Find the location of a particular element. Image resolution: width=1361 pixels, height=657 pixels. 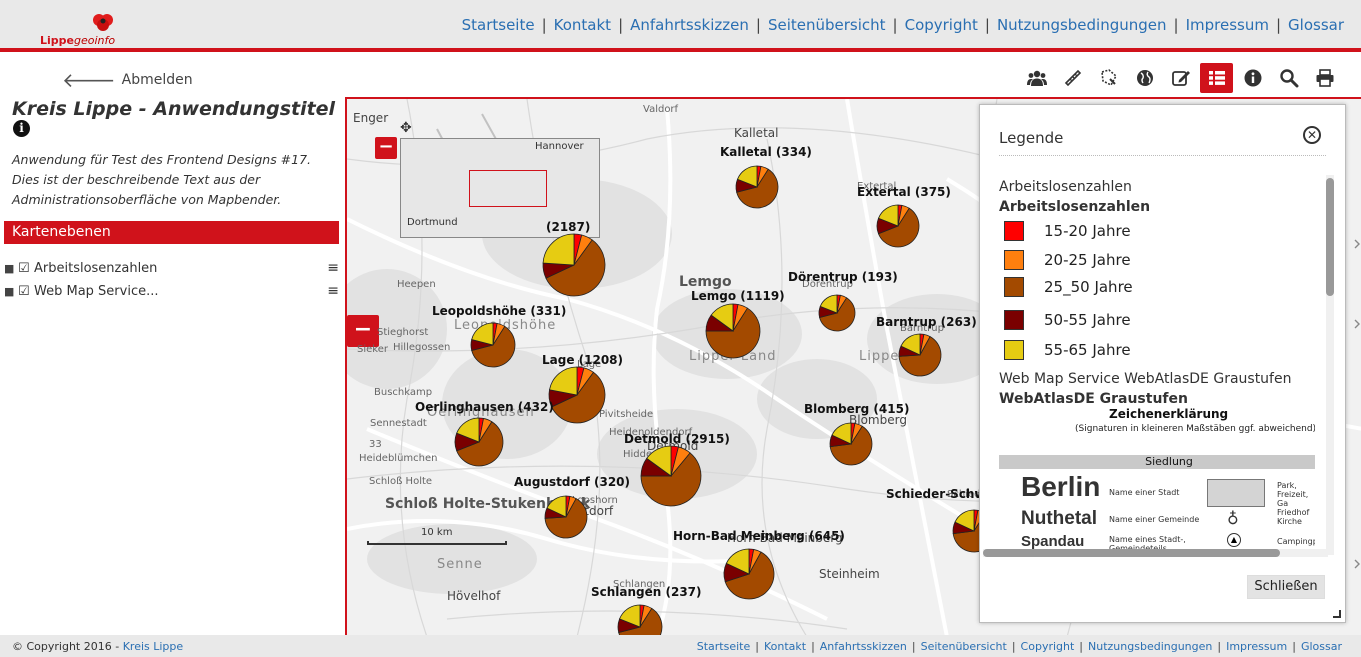

zk-desc: Name einer Gemeinde is located at coordinates (1154, 519).